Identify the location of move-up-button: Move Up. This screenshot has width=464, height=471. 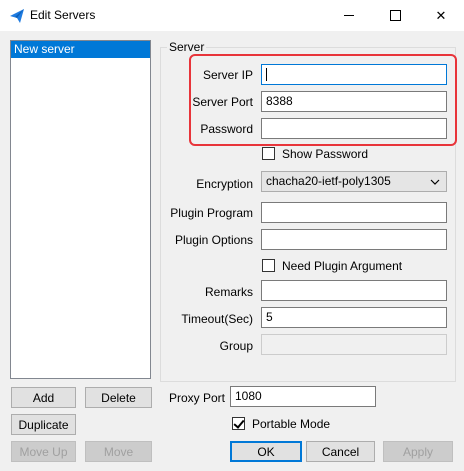
(43, 451).